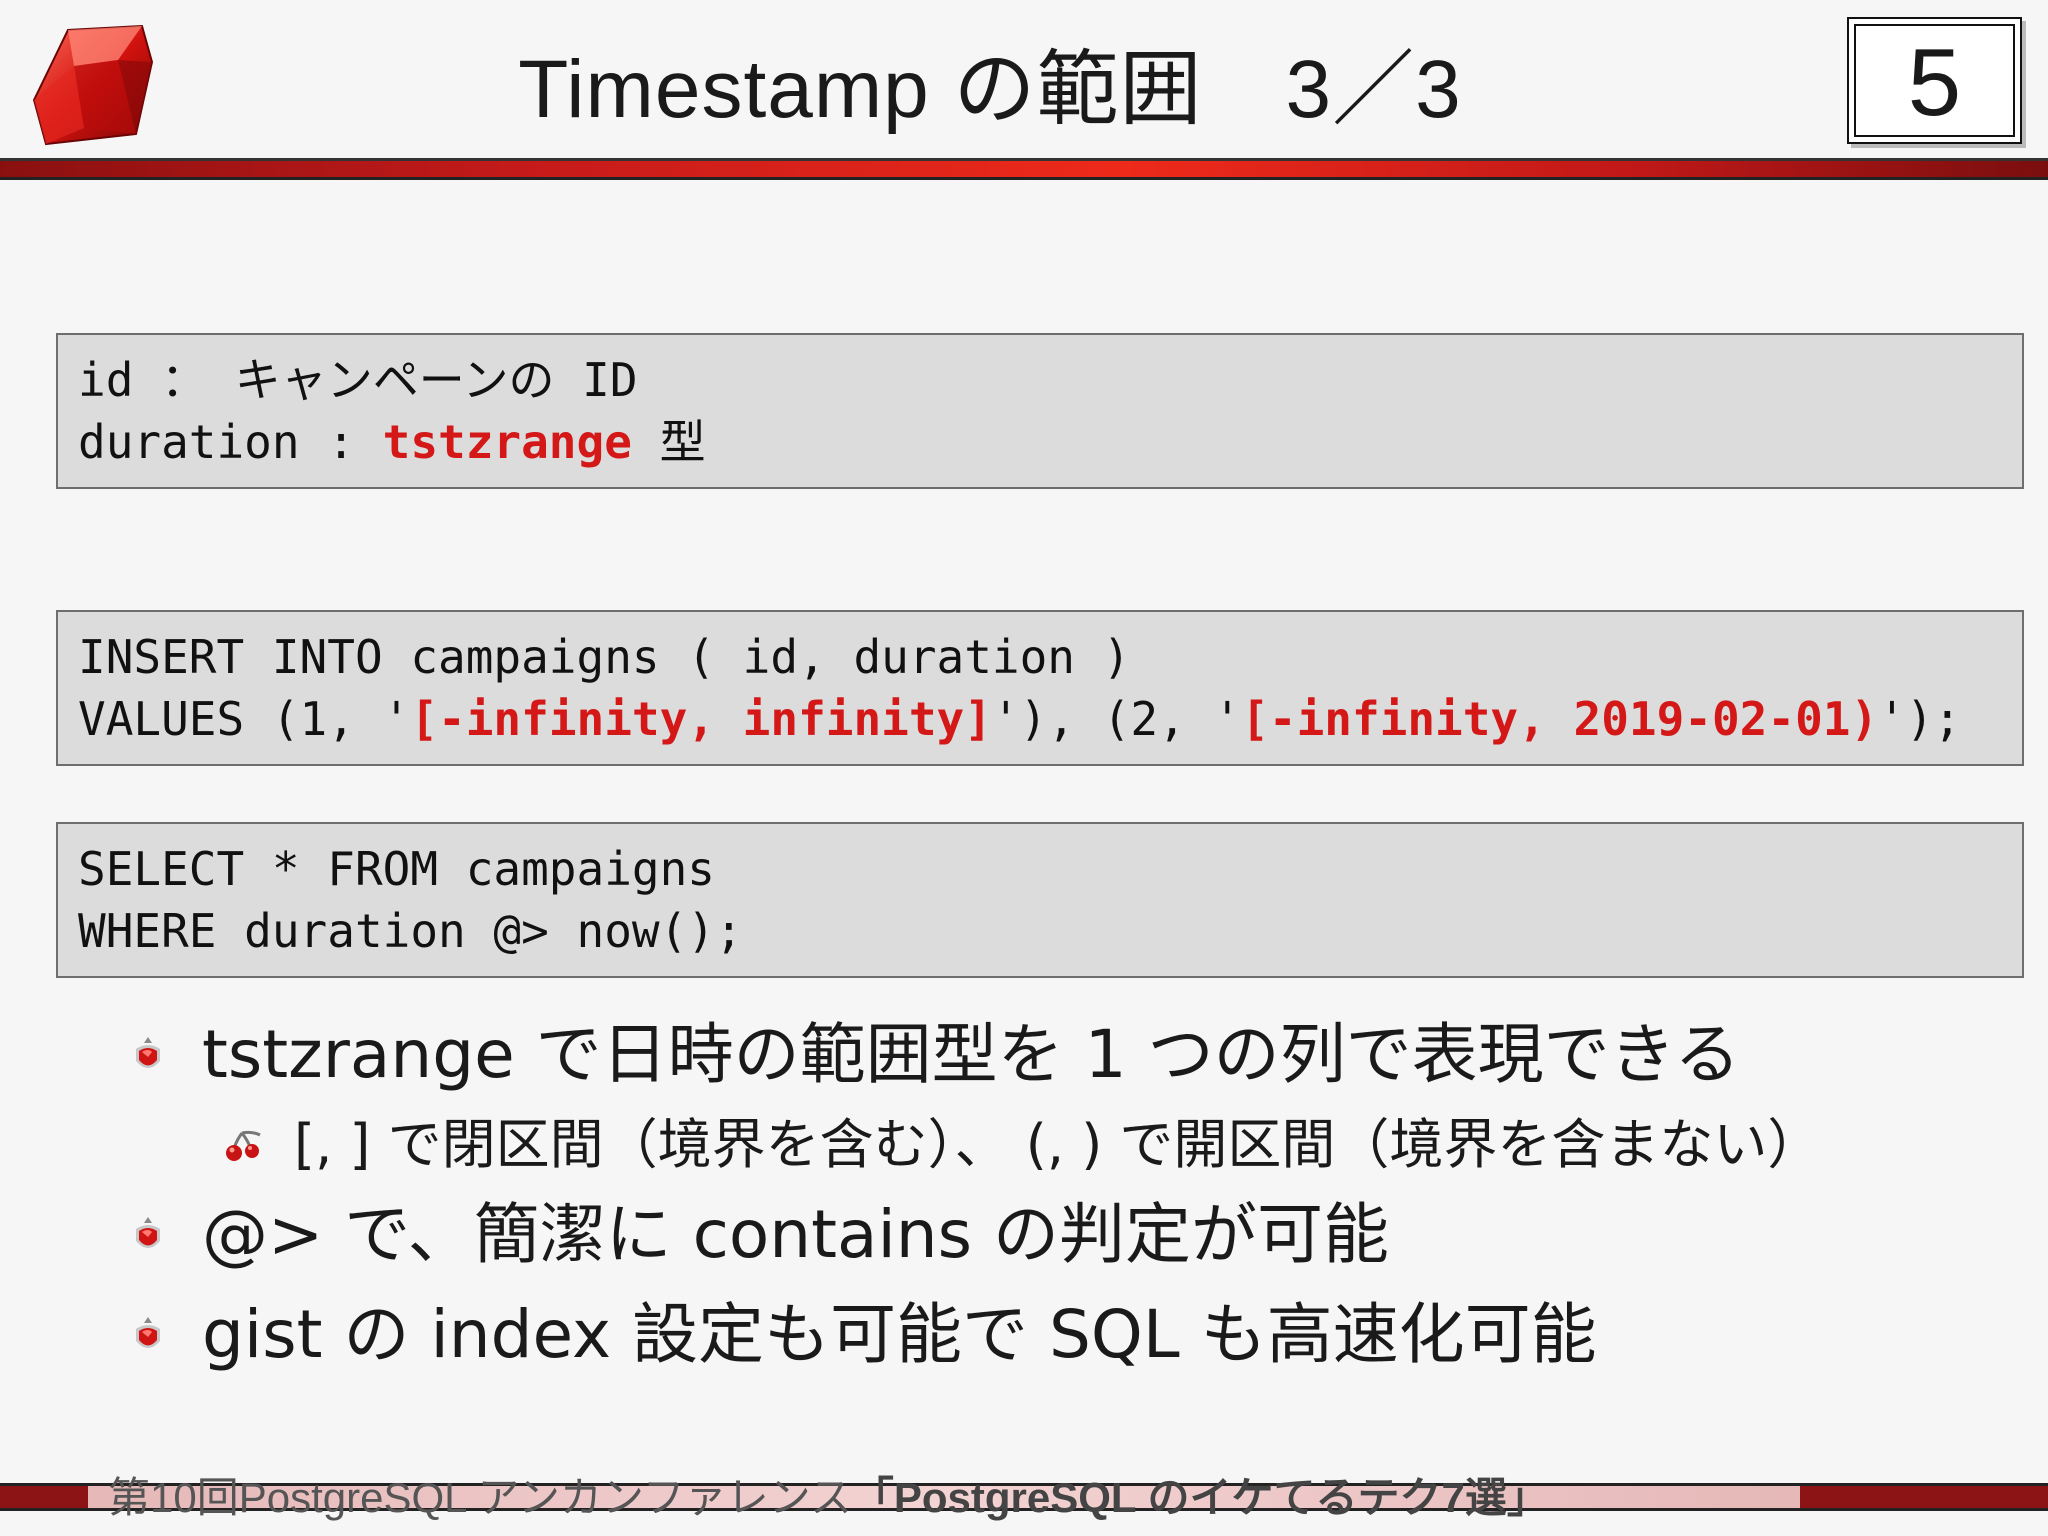  I want to click on code-line: INSERT INTO campaigns ( id, duration ), so click(604, 657).